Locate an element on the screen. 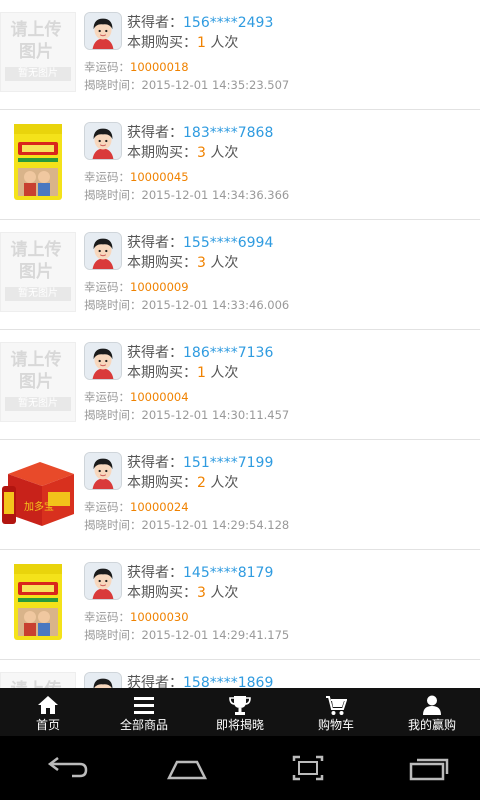  list-icon is located at coordinates (144, 705).